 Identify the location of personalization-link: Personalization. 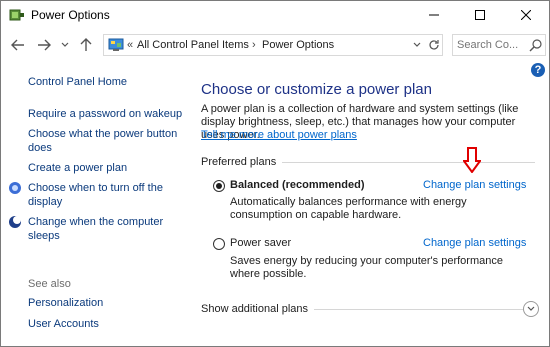
(65, 303).